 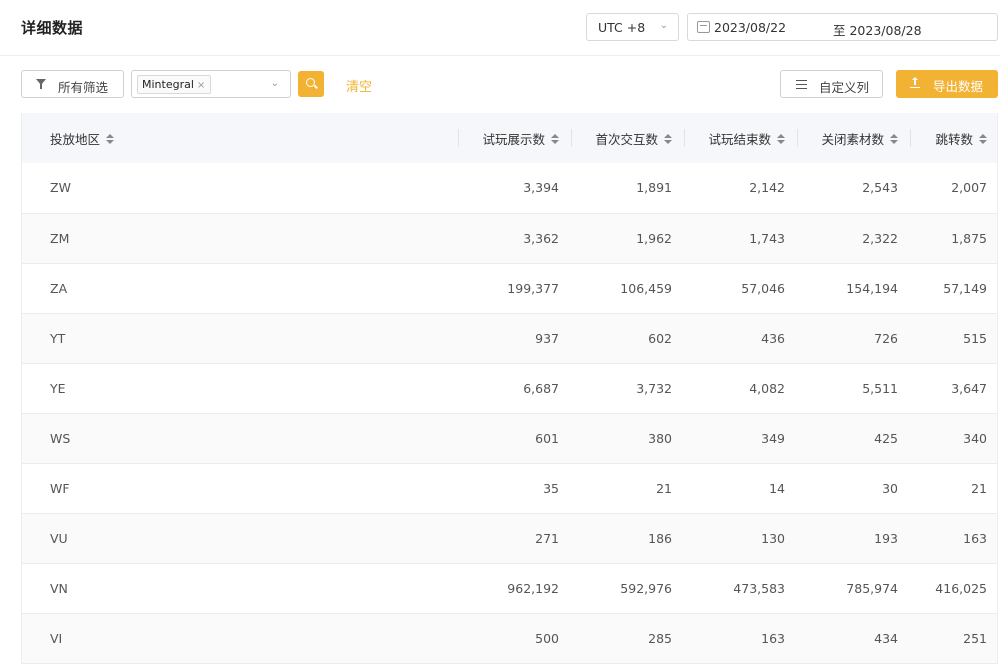 I want to click on all-filters-label: 所有筛选, so click(x=83, y=87).